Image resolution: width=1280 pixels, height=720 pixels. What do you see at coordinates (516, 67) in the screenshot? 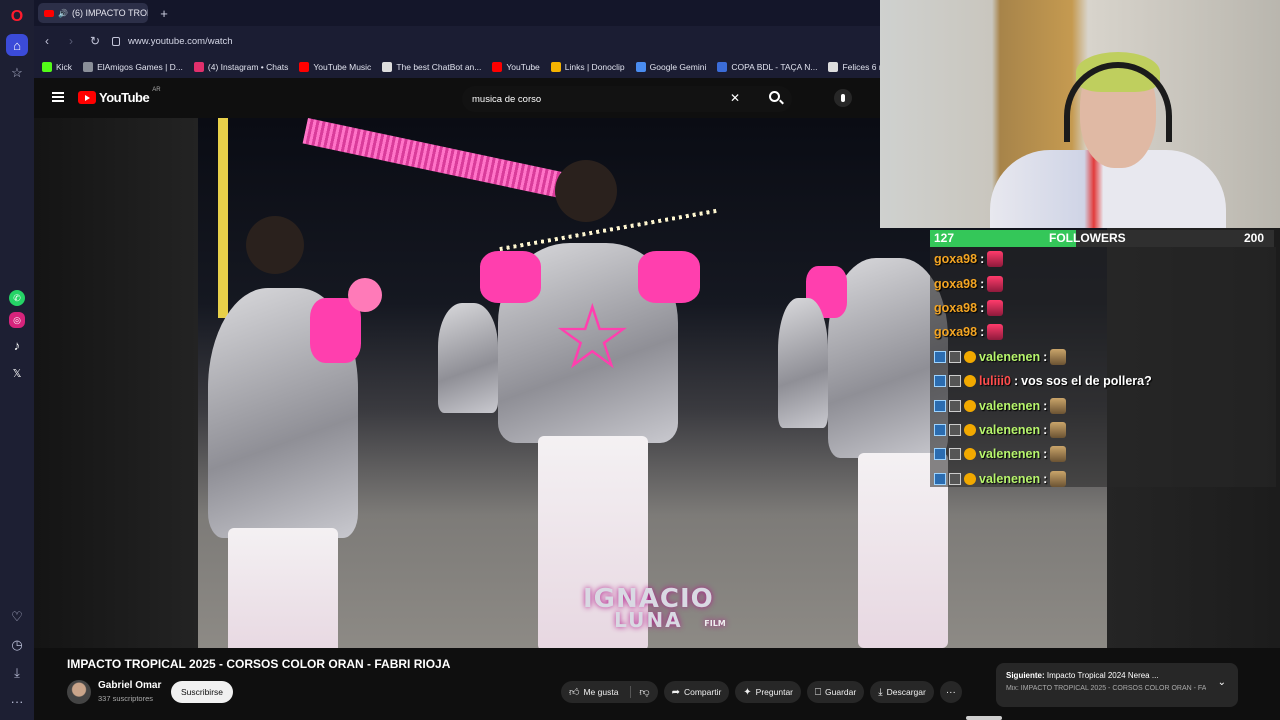
I see `bookmark-item: YouTube` at bounding box center [516, 67].